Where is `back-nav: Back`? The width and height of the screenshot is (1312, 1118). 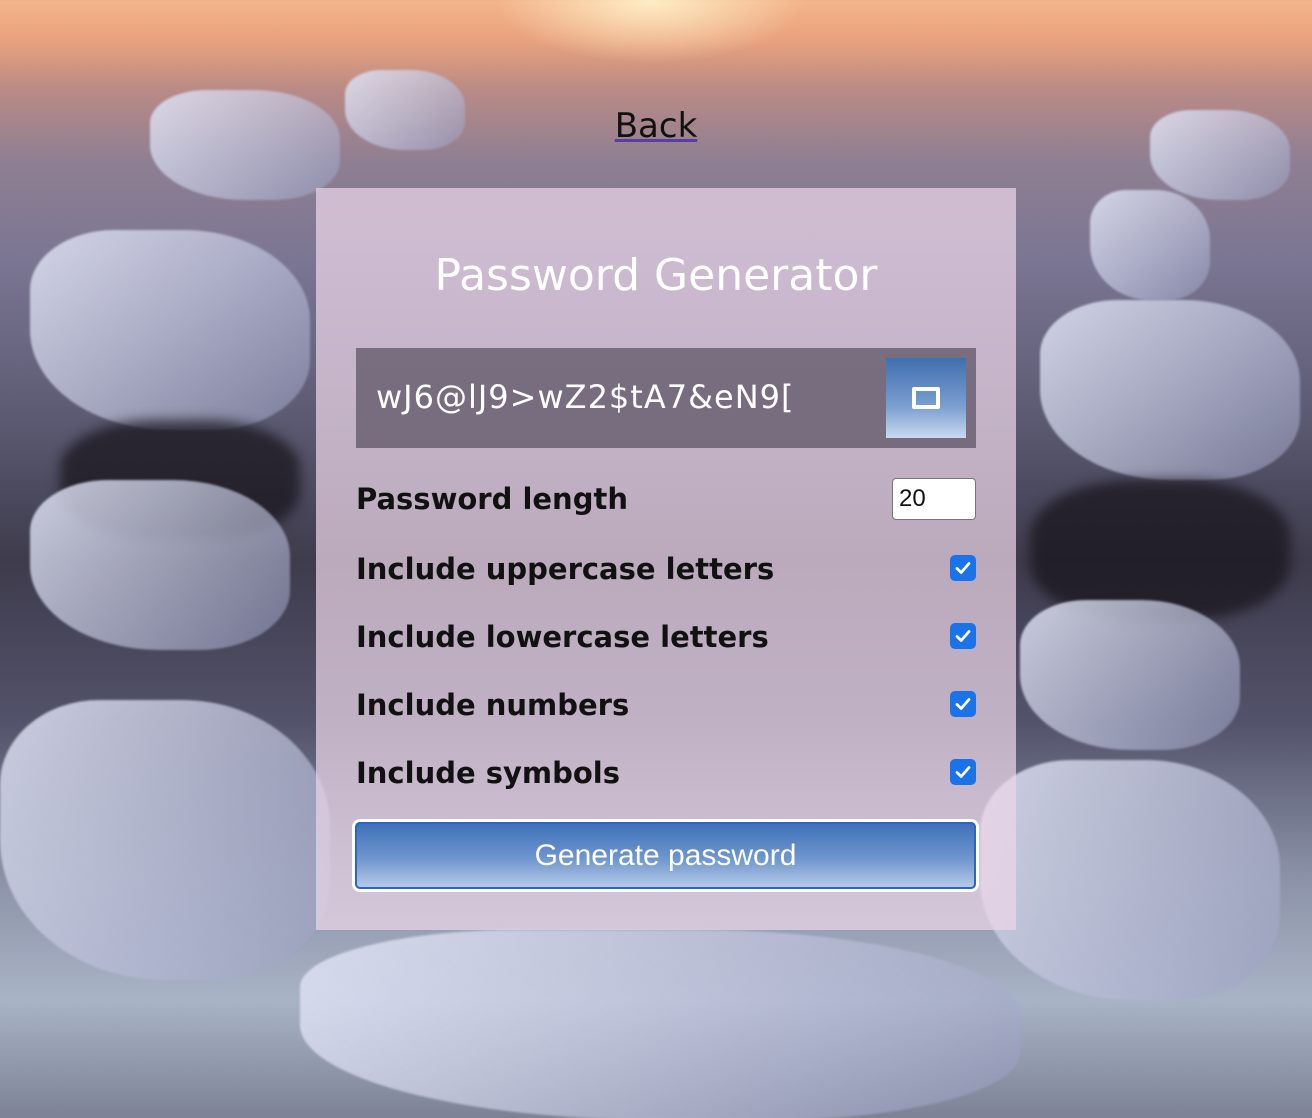 back-nav: Back is located at coordinates (656, 126).